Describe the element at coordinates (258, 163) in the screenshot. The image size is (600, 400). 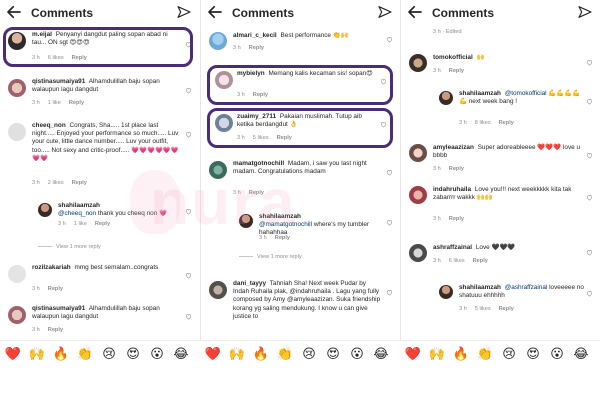
I see `comment-username: mamatgotnochill` at that location.